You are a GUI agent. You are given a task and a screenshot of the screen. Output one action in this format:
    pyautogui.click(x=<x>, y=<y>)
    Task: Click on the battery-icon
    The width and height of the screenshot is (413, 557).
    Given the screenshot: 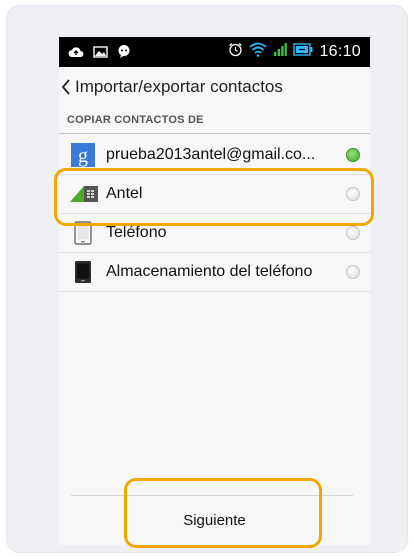 What is the action you would take?
    pyautogui.click(x=303, y=52)
    